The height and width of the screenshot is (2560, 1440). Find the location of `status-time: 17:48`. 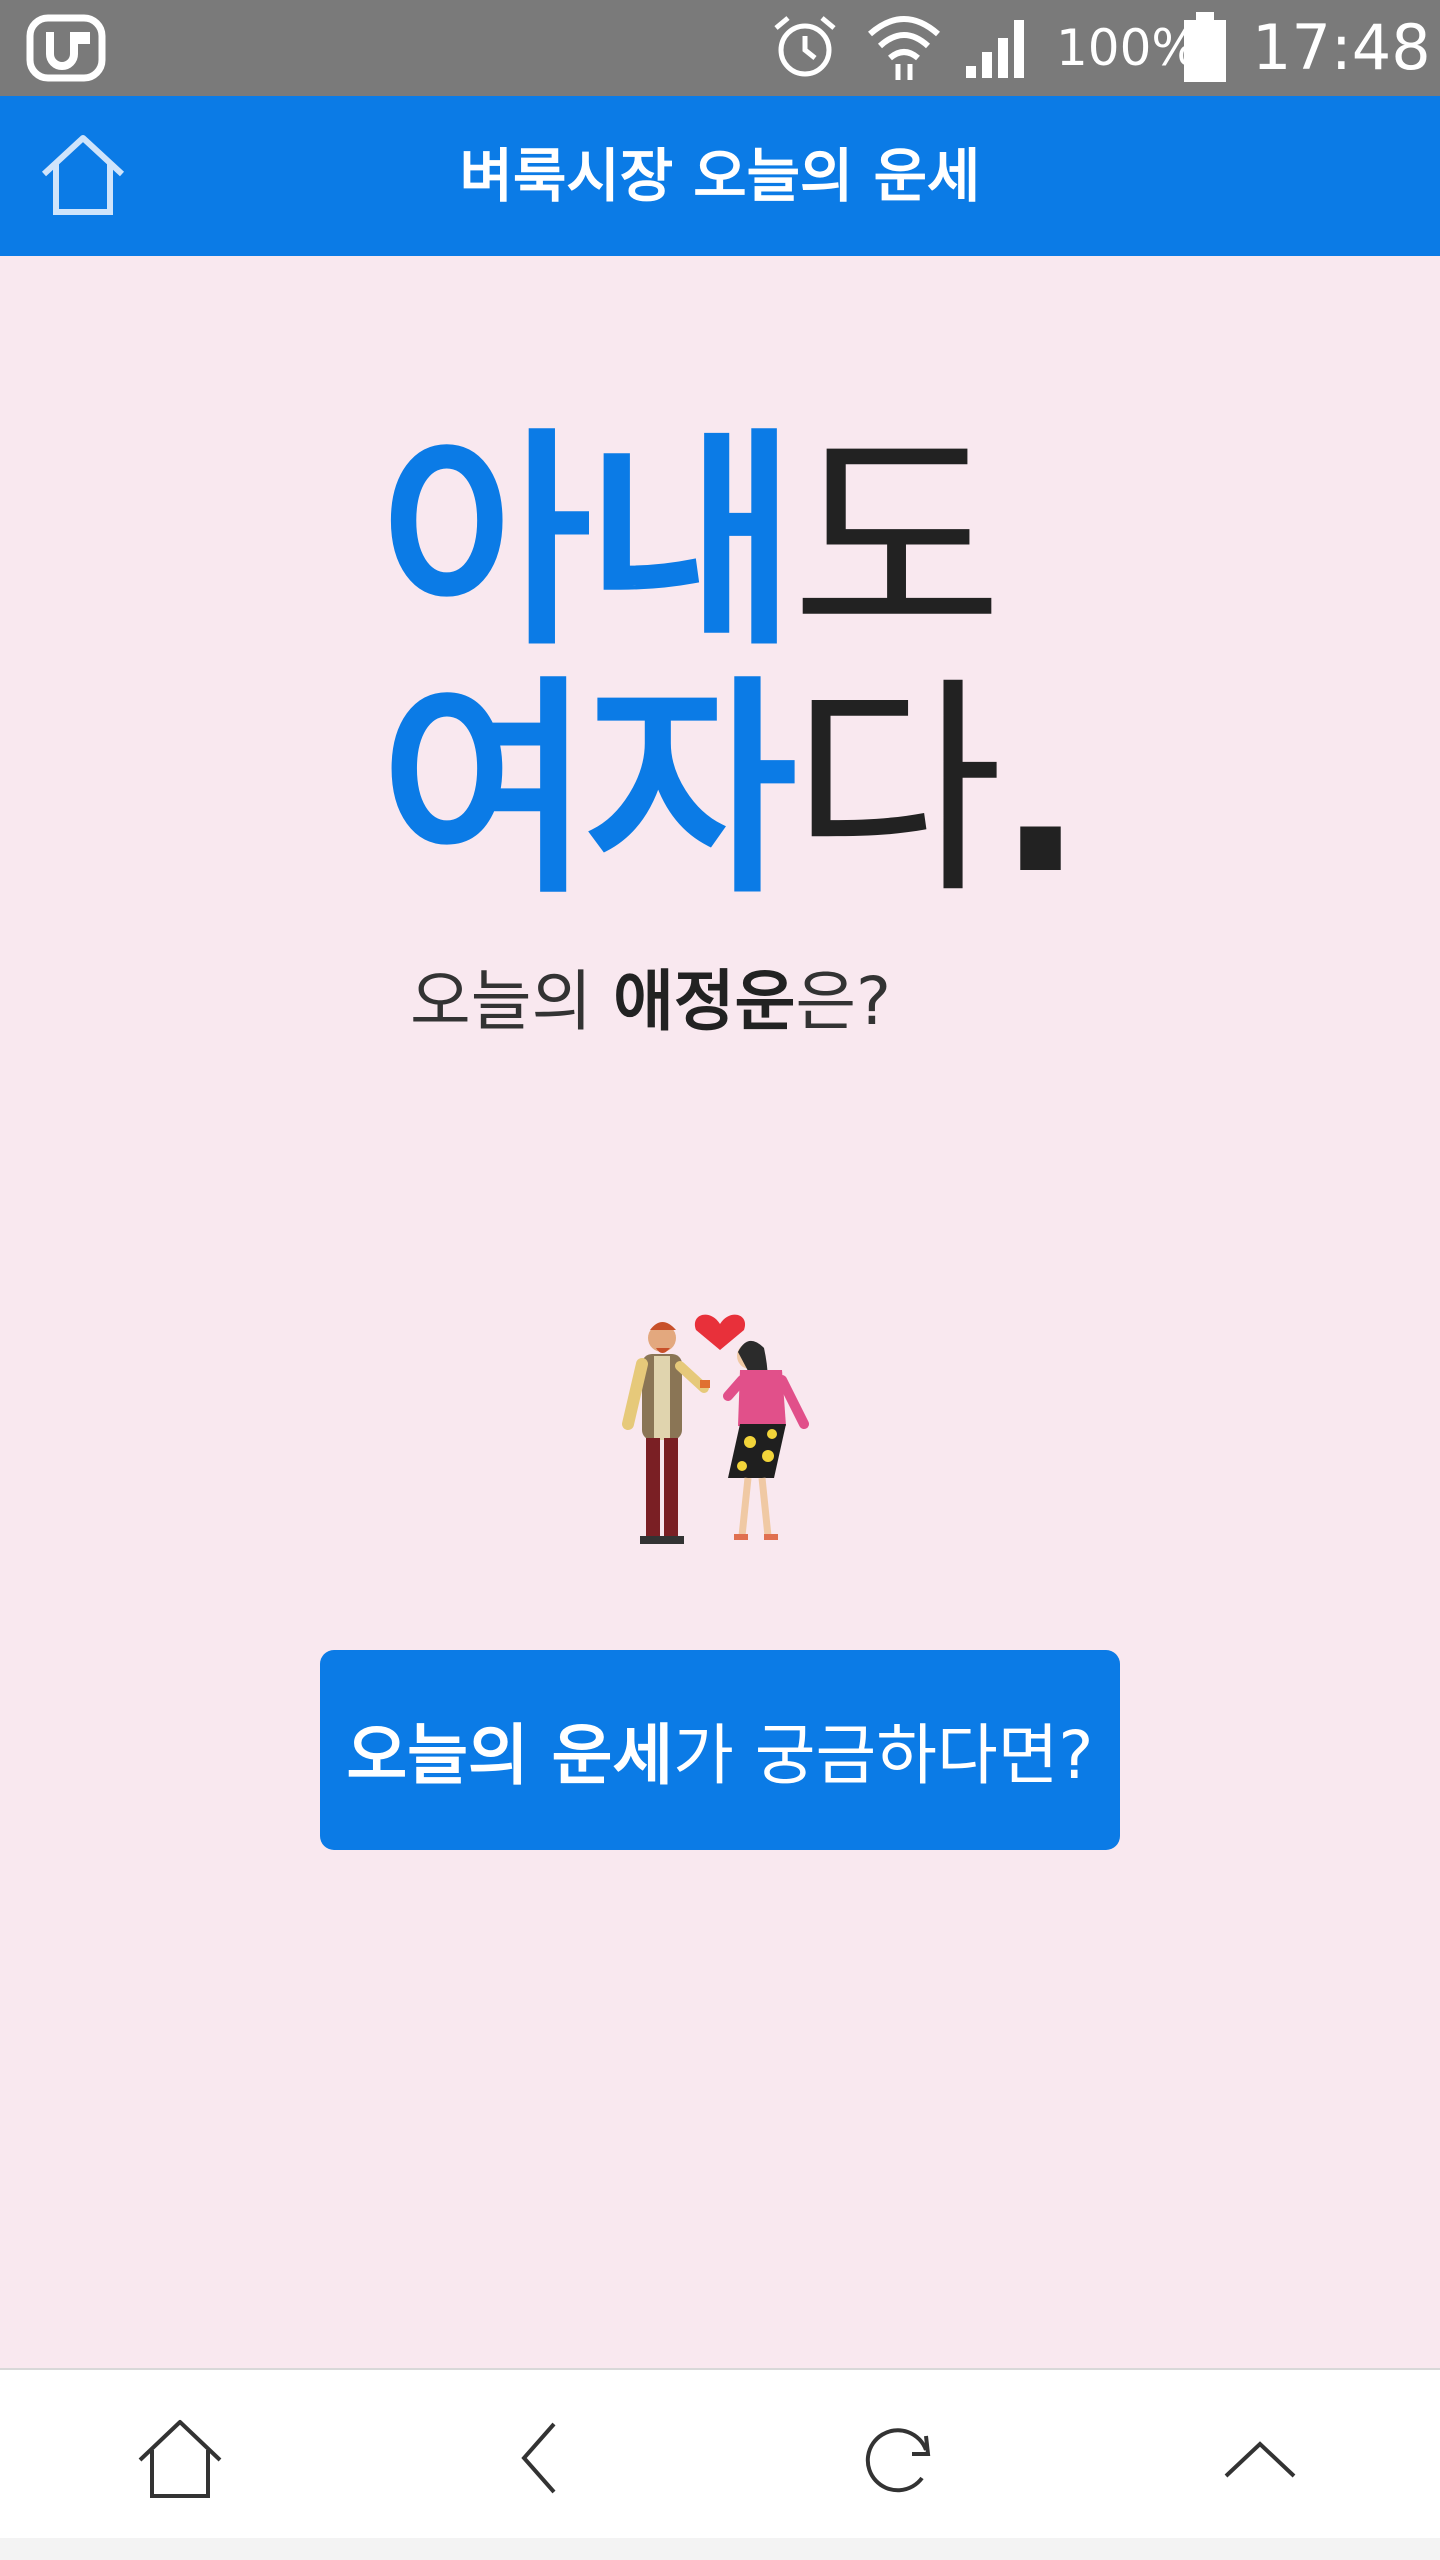

status-time: 17:48 is located at coordinates (1341, 47).